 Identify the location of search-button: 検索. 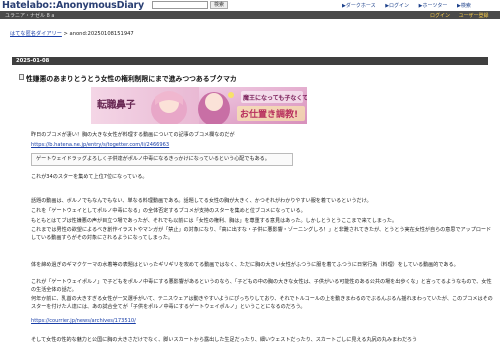
(219, 5).